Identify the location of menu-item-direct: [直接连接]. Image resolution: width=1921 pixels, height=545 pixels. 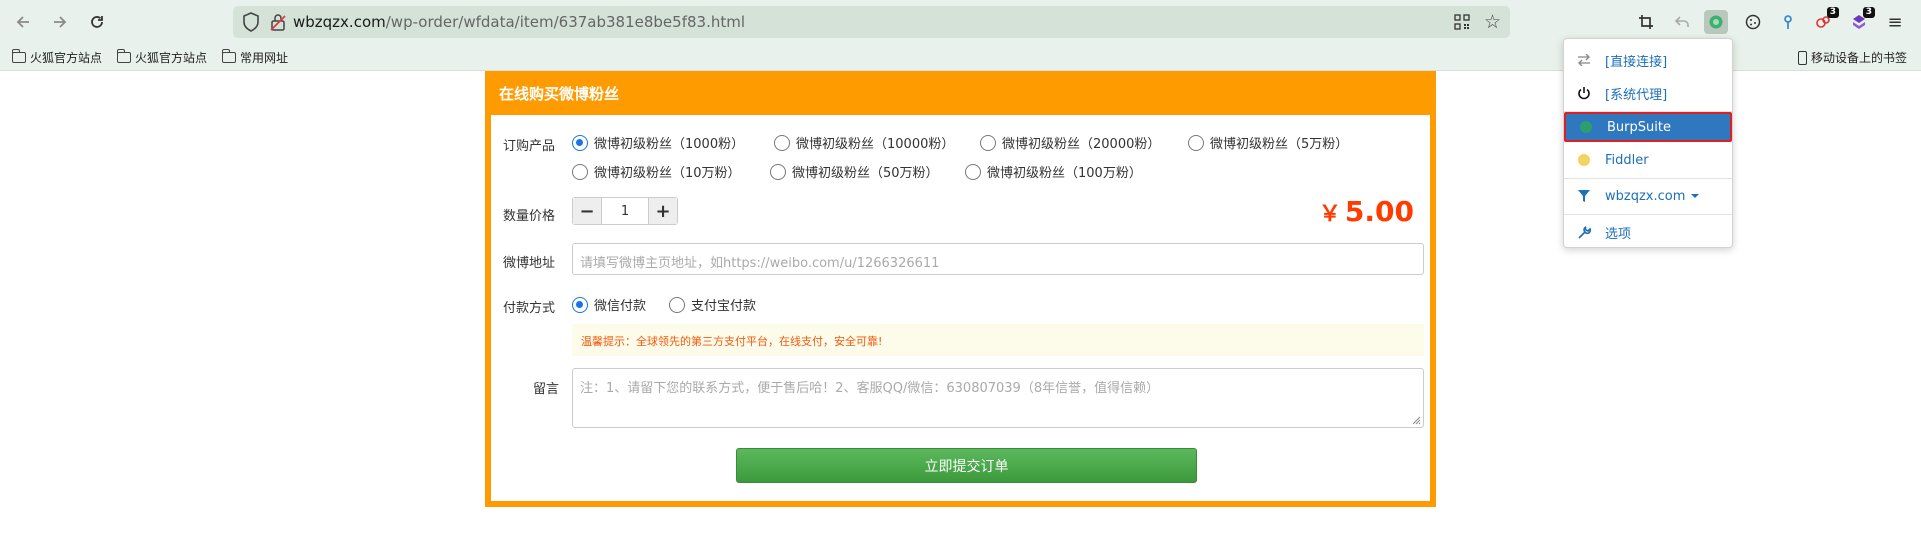
(1648, 60).